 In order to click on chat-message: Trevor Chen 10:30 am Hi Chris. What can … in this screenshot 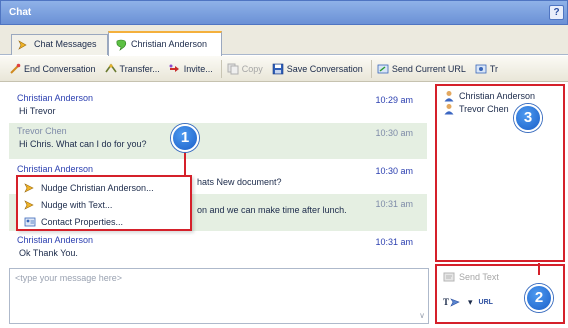, I will do `click(218, 141)`.